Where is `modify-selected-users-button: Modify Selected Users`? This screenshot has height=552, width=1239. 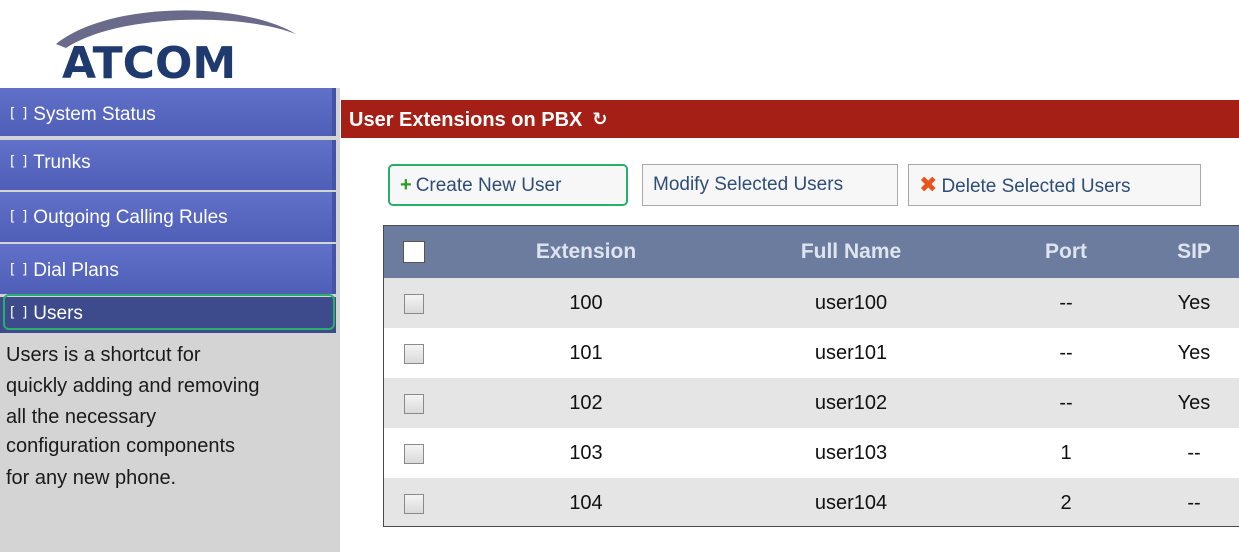 modify-selected-users-button: Modify Selected Users is located at coordinates (770, 185).